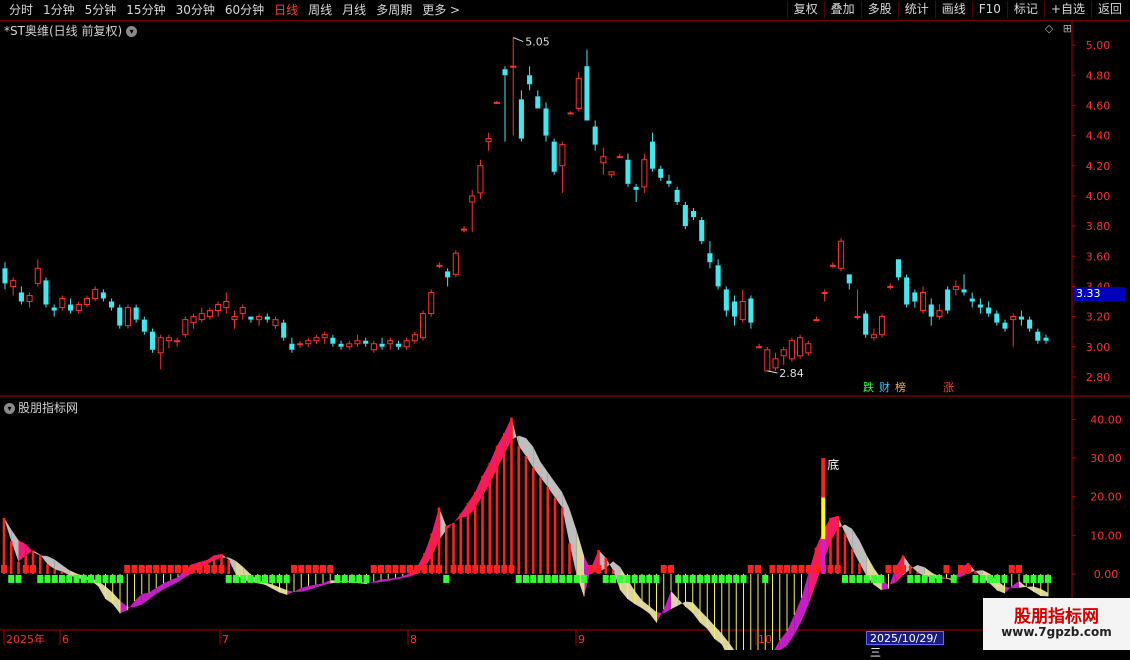 The image size is (1130, 660). I want to click on toolbar-button: 多股, so click(879, 9).